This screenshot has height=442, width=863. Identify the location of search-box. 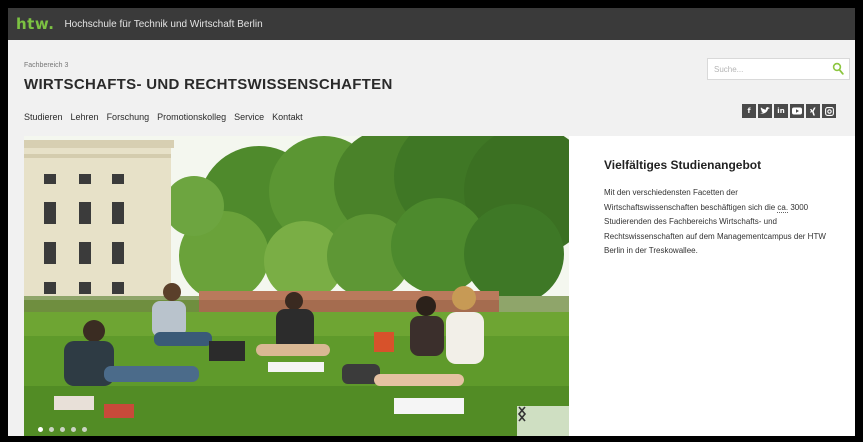
(778, 69).